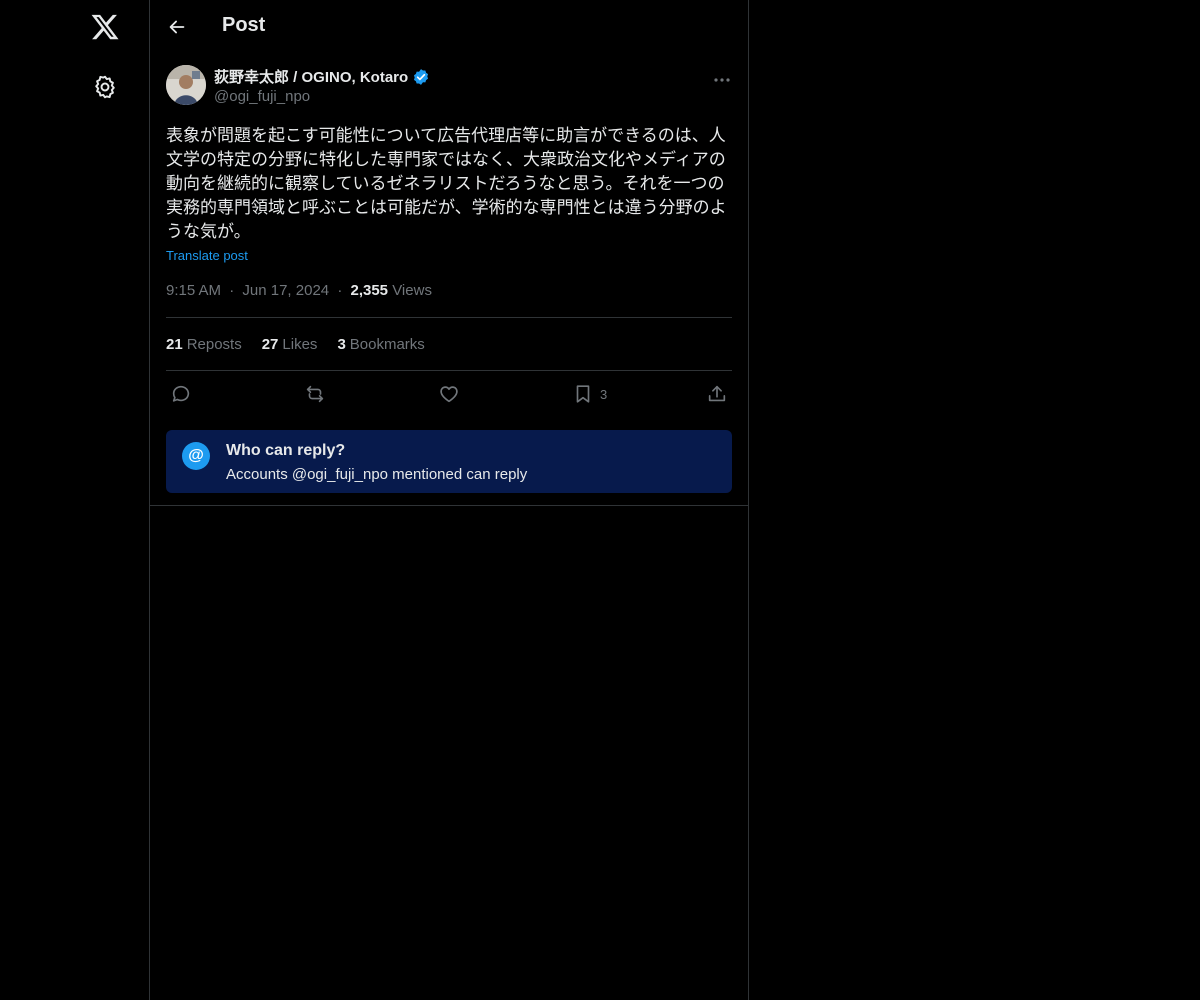 This screenshot has width=1200, height=1000. I want to click on reposts-label: Reposts, so click(214, 344).